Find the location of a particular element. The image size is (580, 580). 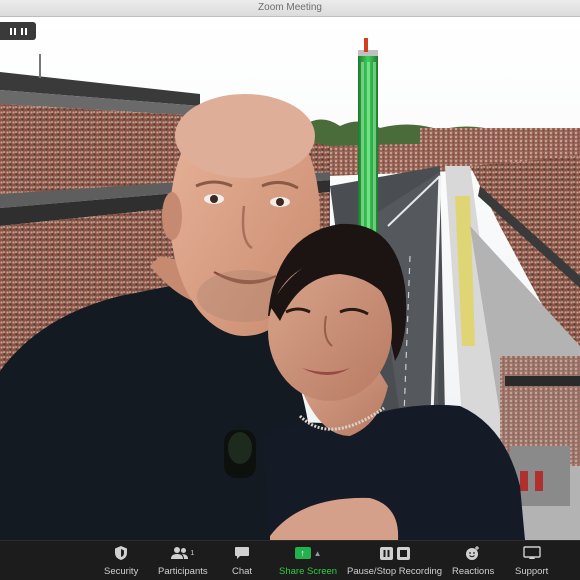

reactions-button: Reactions is located at coordinates (473, 560).